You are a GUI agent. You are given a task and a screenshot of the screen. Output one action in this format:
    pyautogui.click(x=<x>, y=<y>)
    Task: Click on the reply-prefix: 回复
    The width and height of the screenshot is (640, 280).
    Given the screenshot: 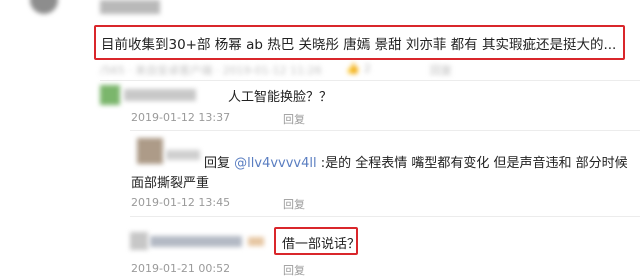 What is the action you would take?
    pyautogui.click(x=217, y=163)
    